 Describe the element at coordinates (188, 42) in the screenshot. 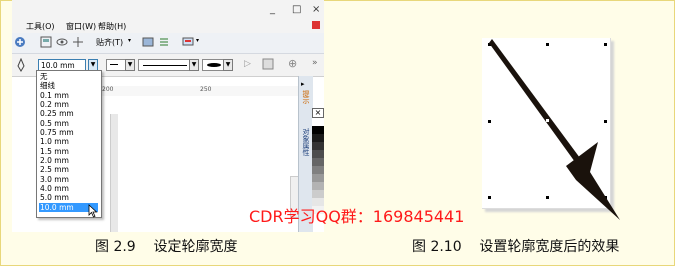

I see `publish-icon` at that location.